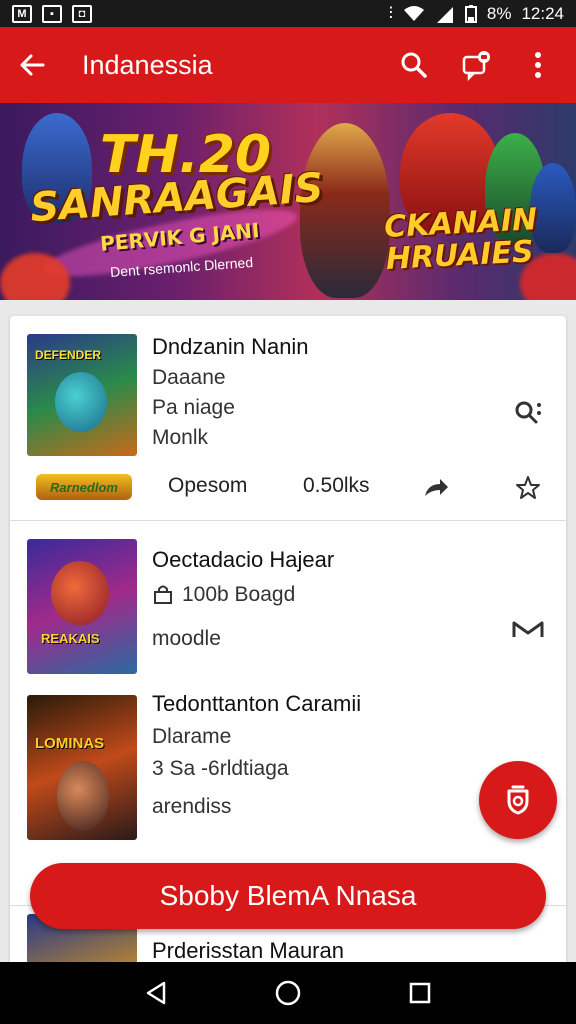  What do you see at coordinates (460, 255) in the screenshot?
I see `banner-right-title-line: HRUAIES` at bounding box center [460, 255].